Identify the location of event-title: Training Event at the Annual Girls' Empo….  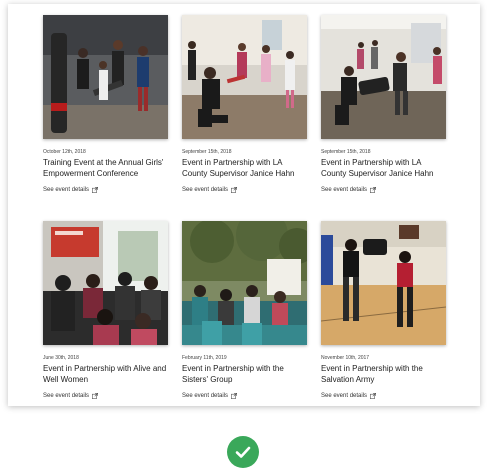
(103, 168).